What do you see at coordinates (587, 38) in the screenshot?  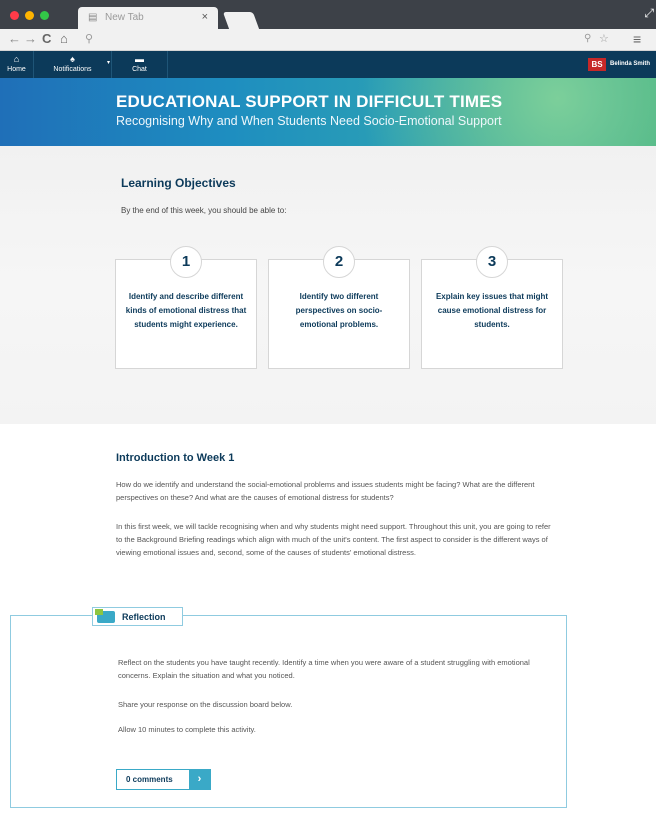 I see `zoom-icon: ⚲` at bounding box center [587, 38].